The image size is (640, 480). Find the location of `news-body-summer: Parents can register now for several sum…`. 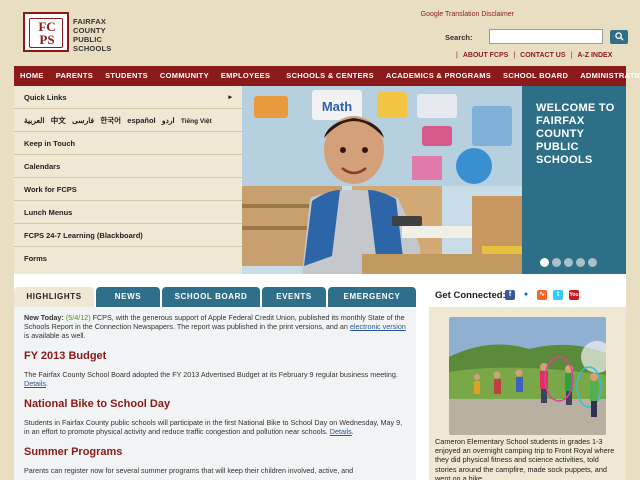

news-body-summer: Parents can register now for several sum… is located at coordinates (215, 470).